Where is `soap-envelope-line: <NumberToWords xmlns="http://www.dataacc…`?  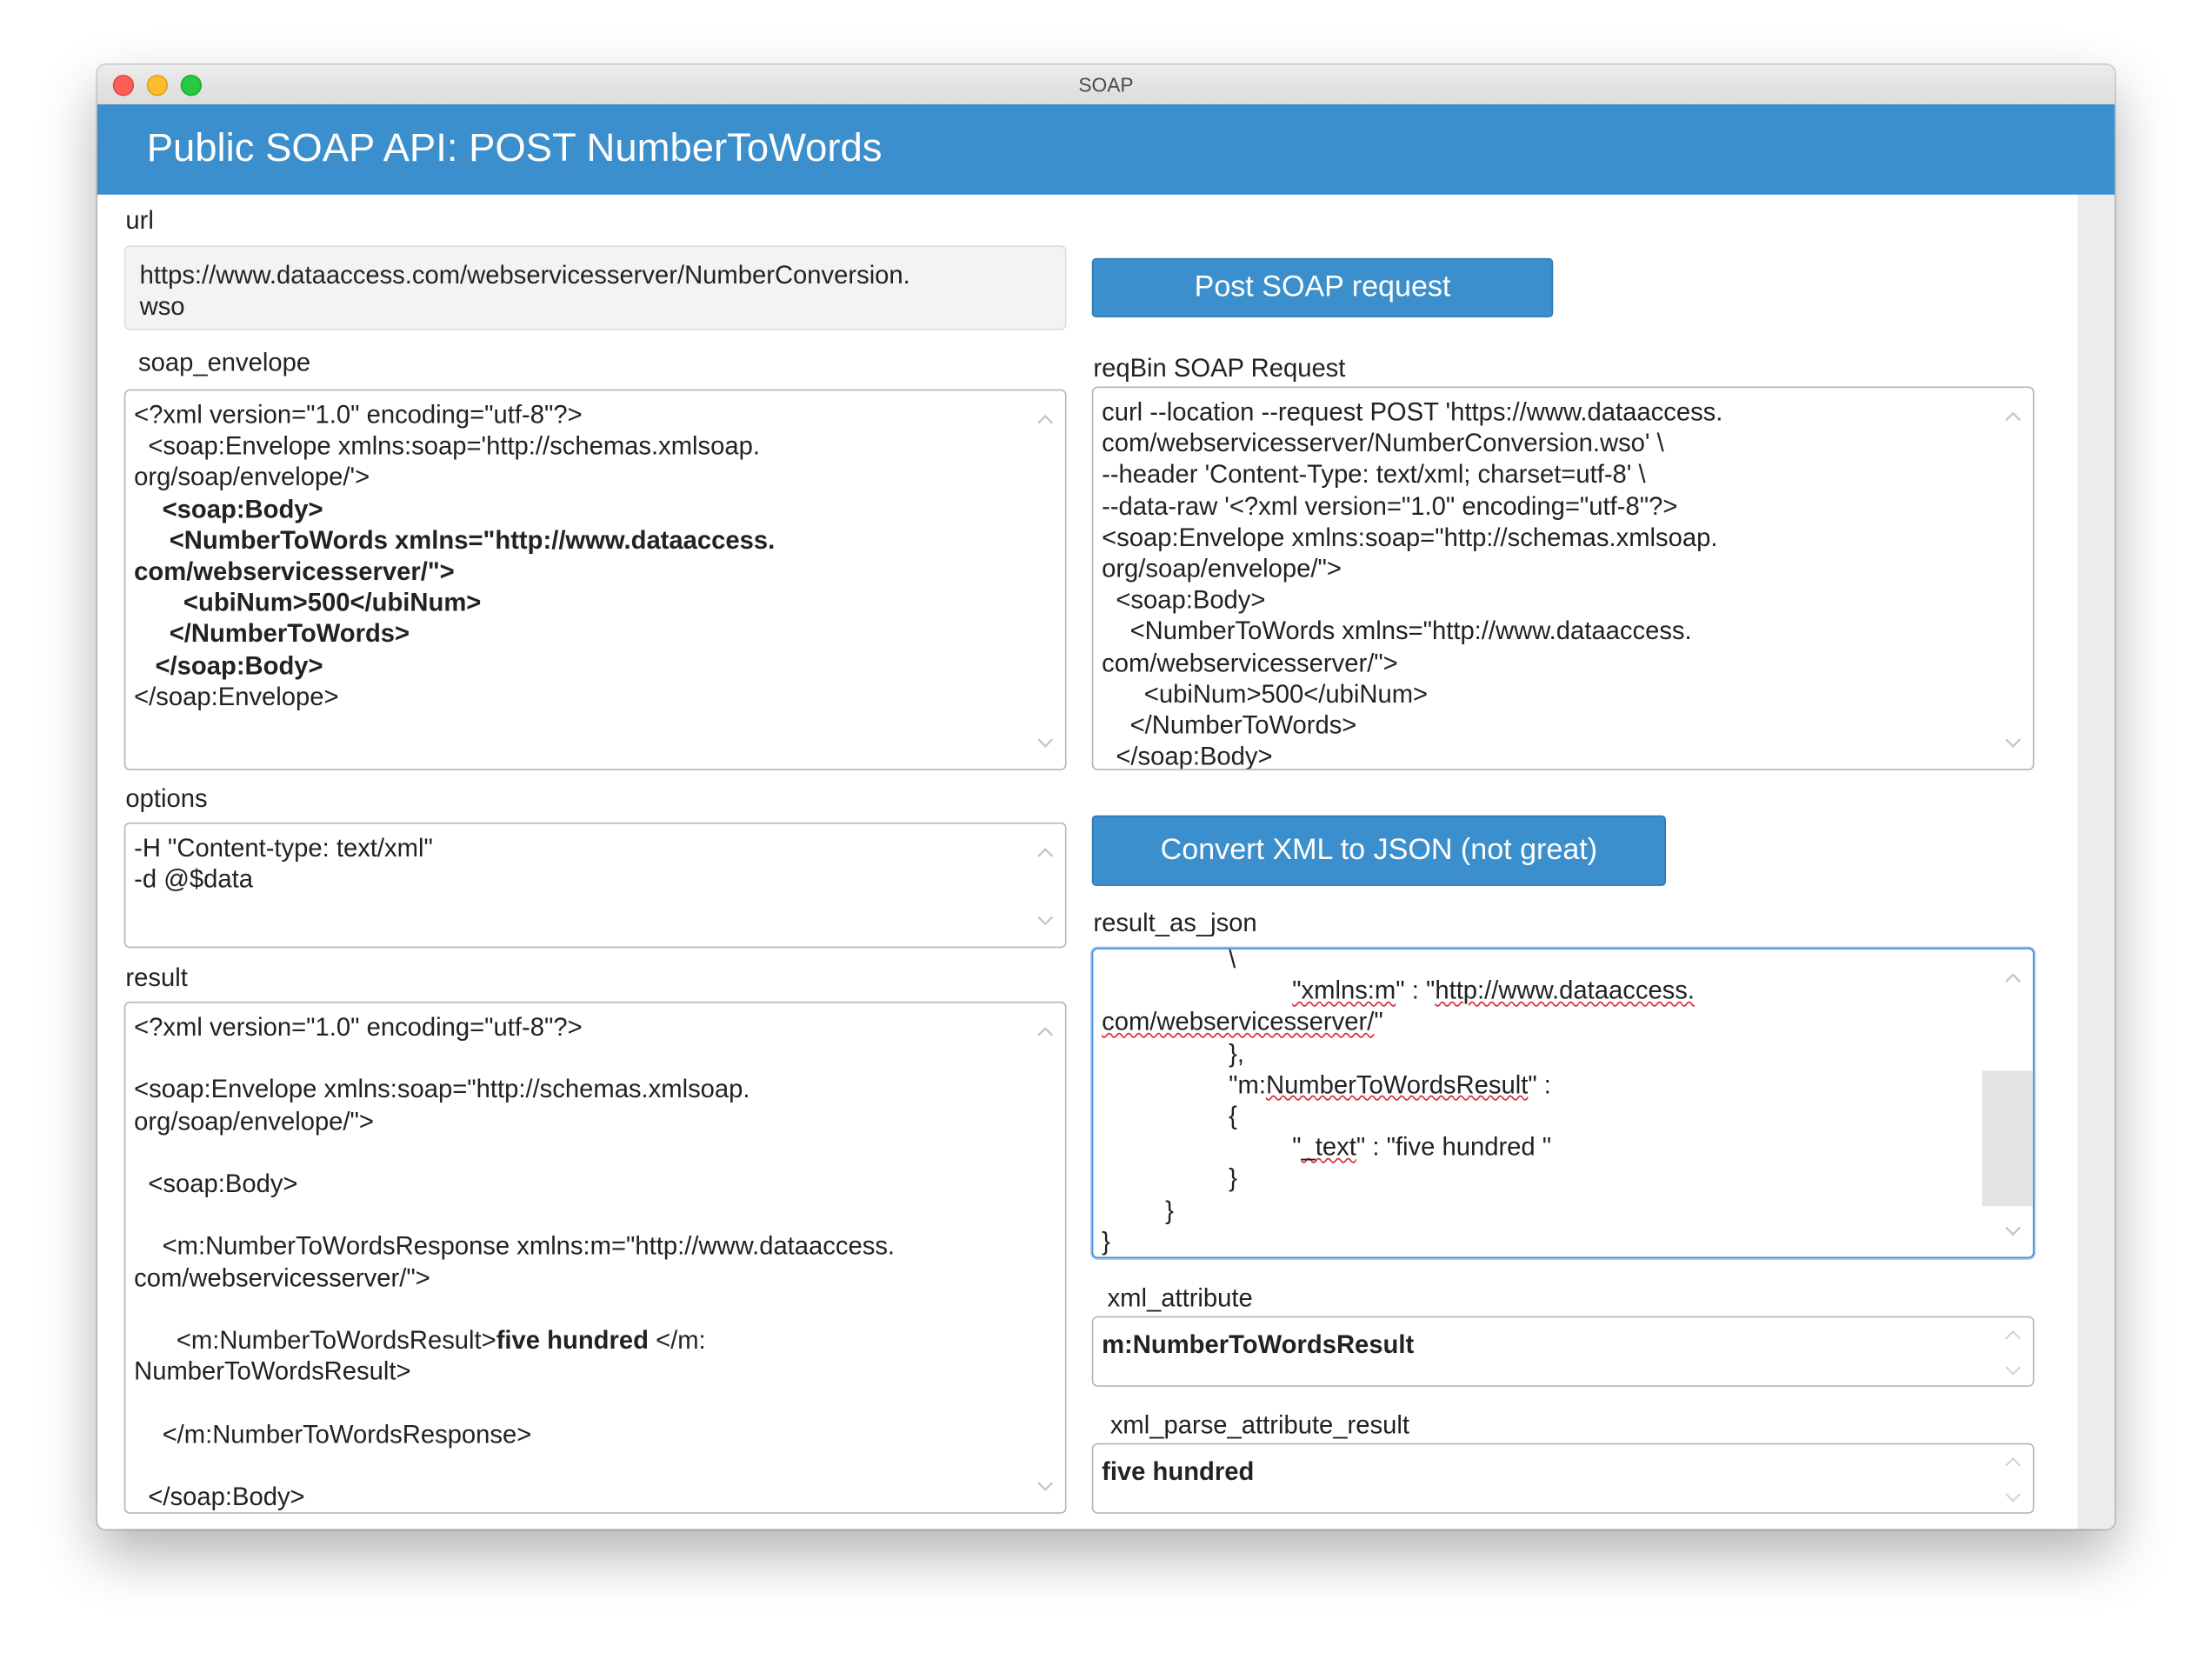
soap-envelope-line: <NumberToWords xmlns="http://www.dataacc… is located at coordinates (455, 540).